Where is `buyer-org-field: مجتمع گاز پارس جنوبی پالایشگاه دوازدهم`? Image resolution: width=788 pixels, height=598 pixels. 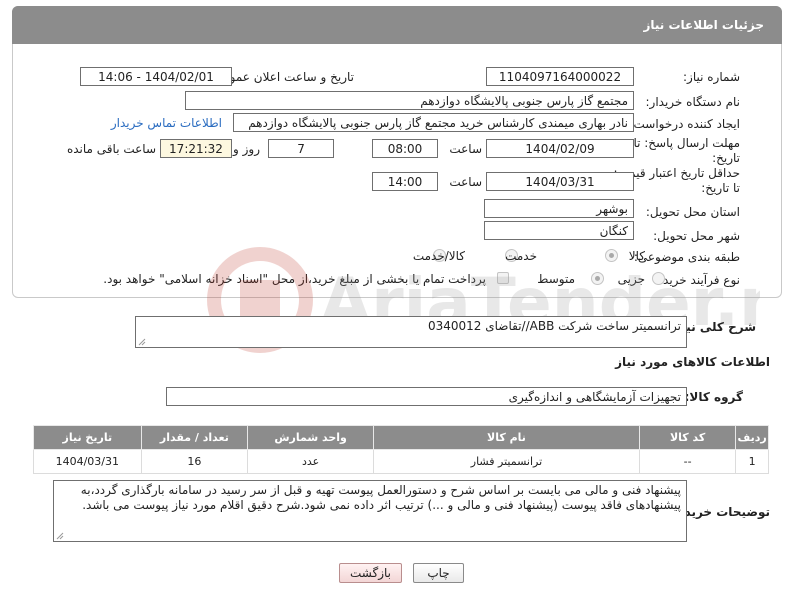 buyer-org-field: مجتمع گاز پارس جنوبی پالایشگاه دوازدهم is located at coordinates (409, 100).